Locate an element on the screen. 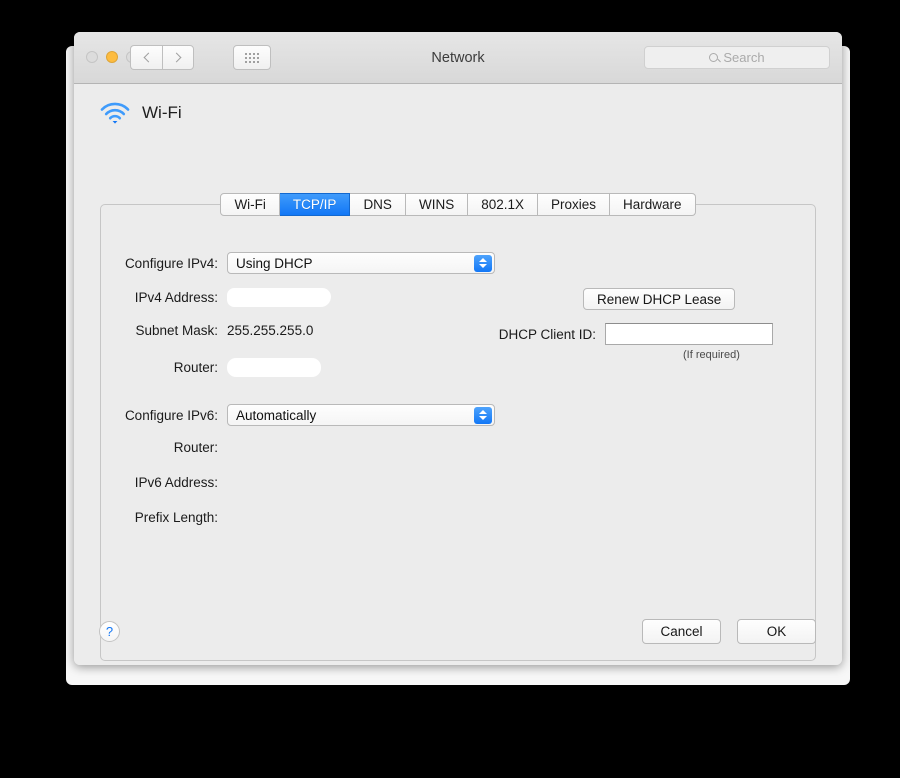 The width and height of the screenshot is (900, 778). configure-ipv6-row: Configure IPv6: Automatically is located at coordinates (285, 415).